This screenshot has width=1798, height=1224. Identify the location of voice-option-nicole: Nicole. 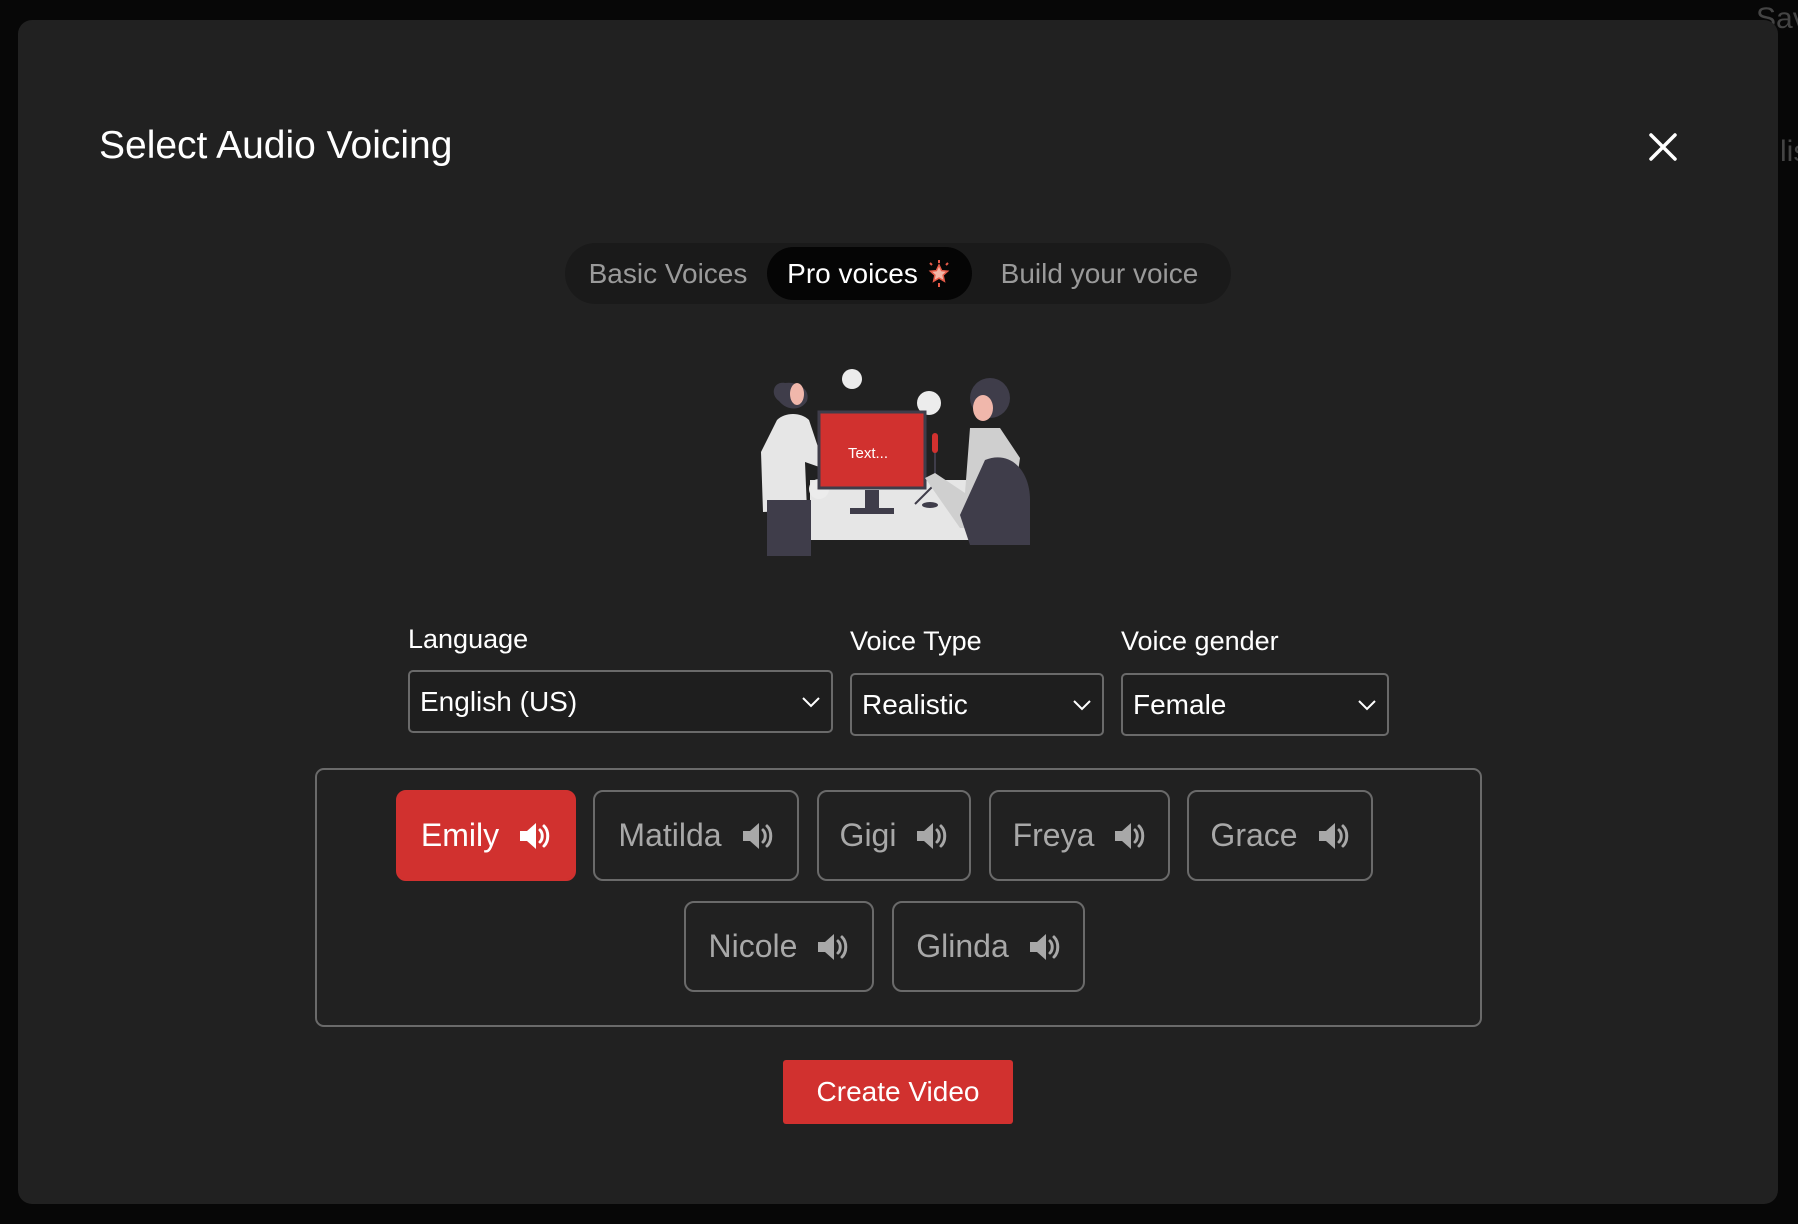
(779, 946).